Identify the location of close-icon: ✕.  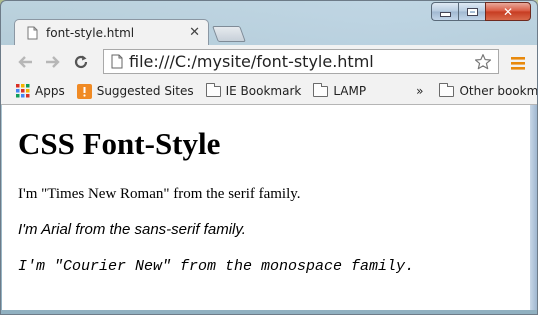
(508, 11).